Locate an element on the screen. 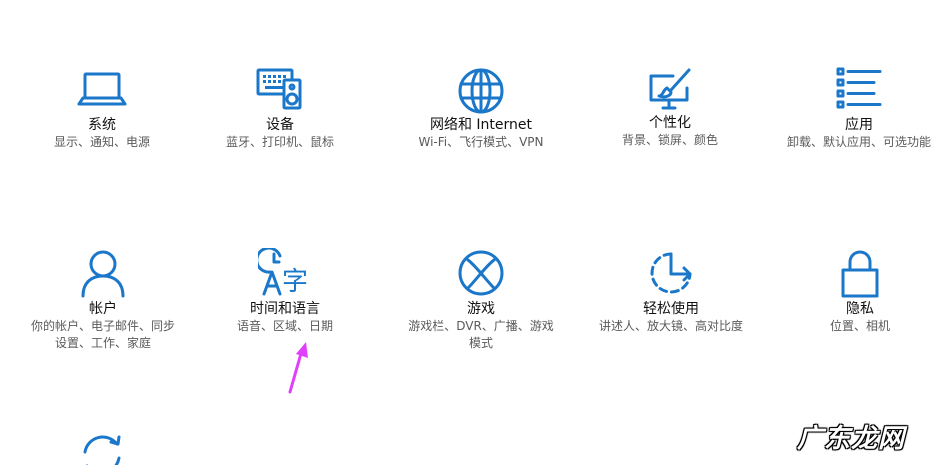  tile-desc: 卸载、默认应用、可选功能 is located at coordinates (858, 142).